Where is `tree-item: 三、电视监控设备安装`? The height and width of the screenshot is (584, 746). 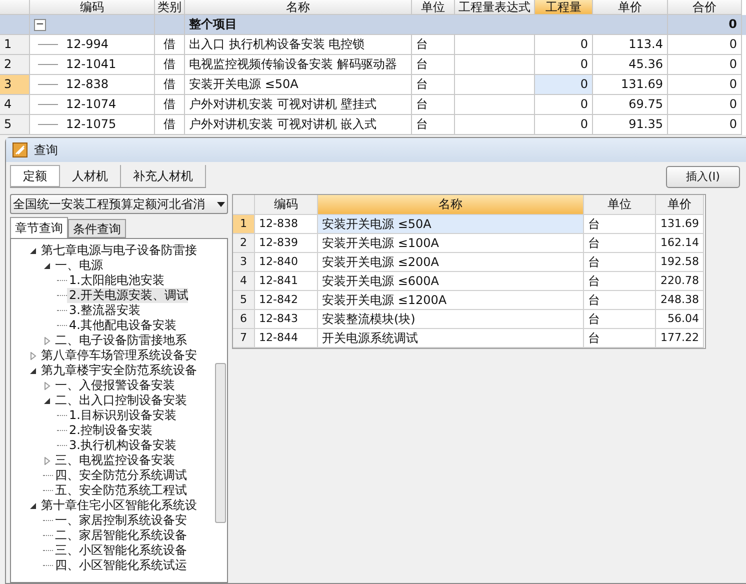 tree-item: 三、电视监控设备安装 is located at coordinates (114, 460).